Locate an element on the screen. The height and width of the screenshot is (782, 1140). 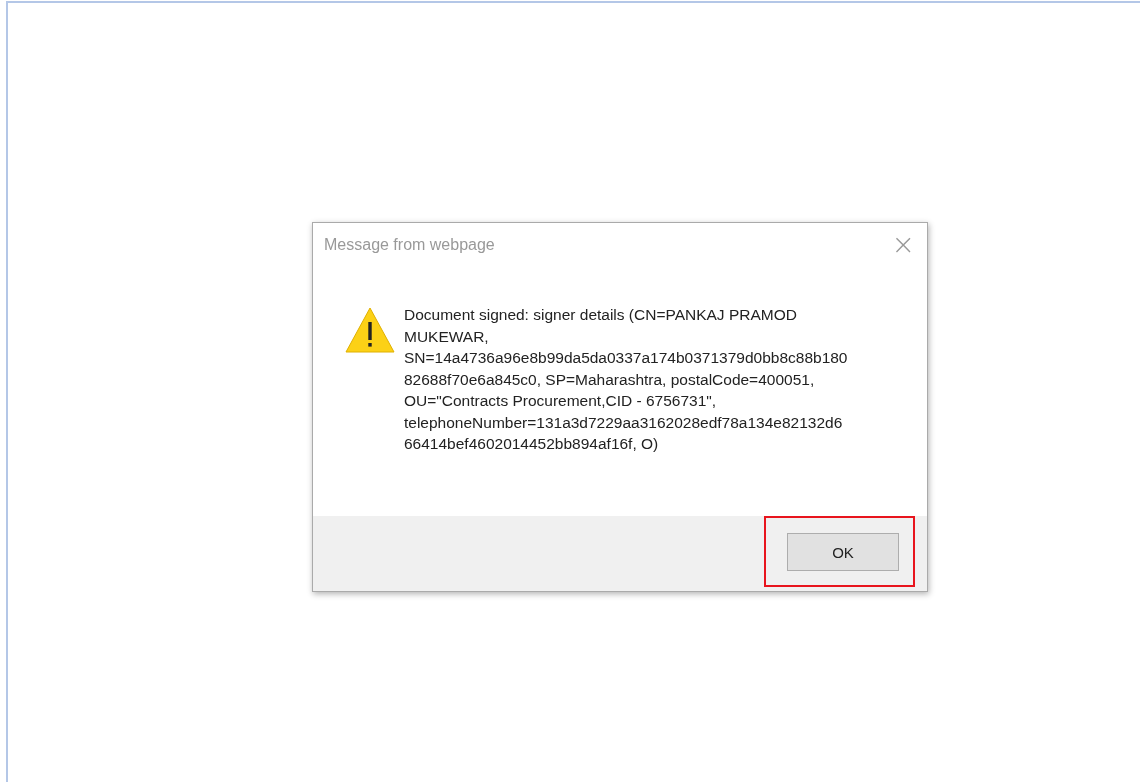
dialog-title: Message from webpage is located at coordinates (409, 245).